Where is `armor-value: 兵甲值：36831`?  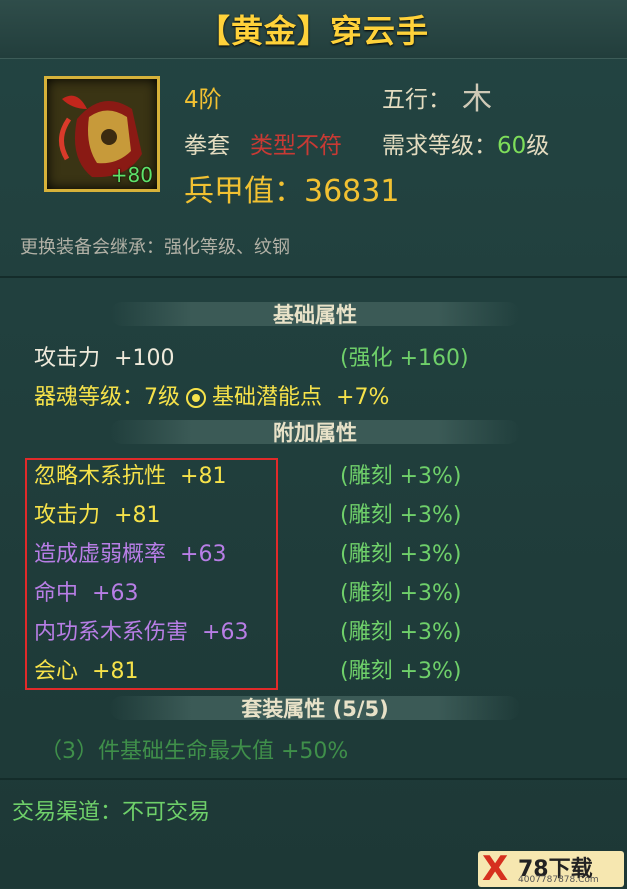
armor-value: 兵甲值：36831 is located at coordinates (291, 188).